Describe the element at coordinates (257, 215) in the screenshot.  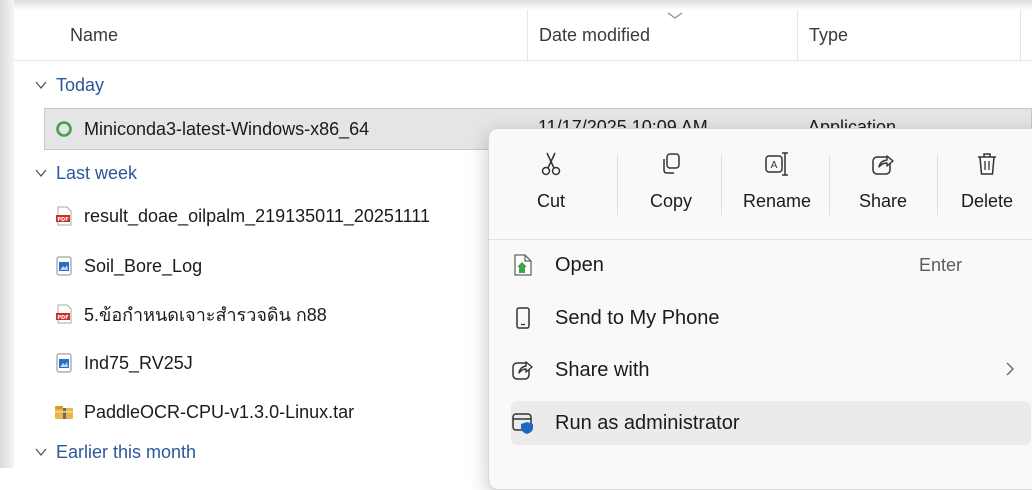
I see `file-name: result_doae_oilpalm_219135011_20251111` at that location.